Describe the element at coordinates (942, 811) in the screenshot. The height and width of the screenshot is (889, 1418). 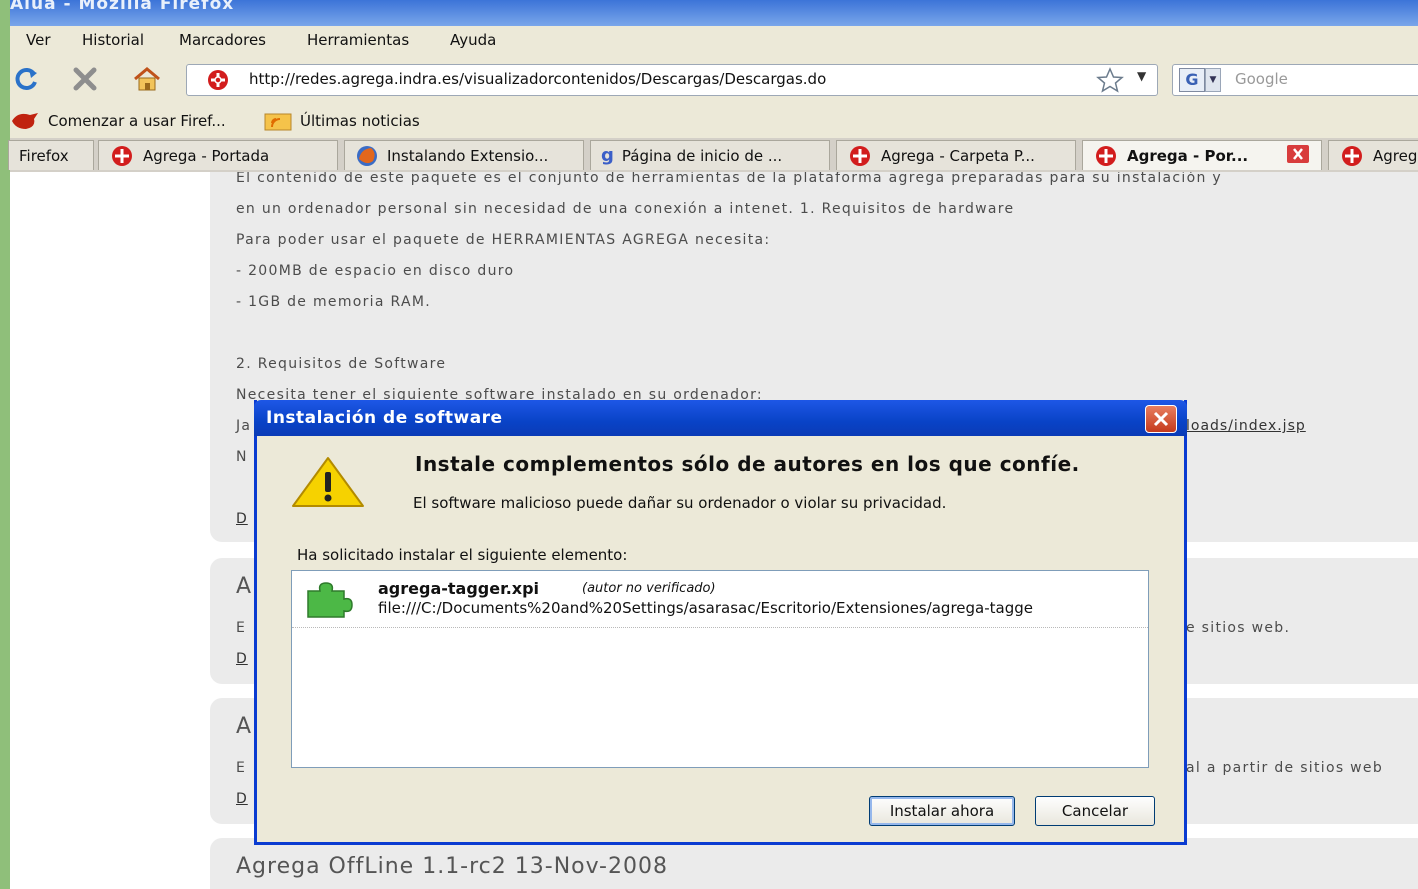
I see `install-now-button: Instalar ahora` at that location.